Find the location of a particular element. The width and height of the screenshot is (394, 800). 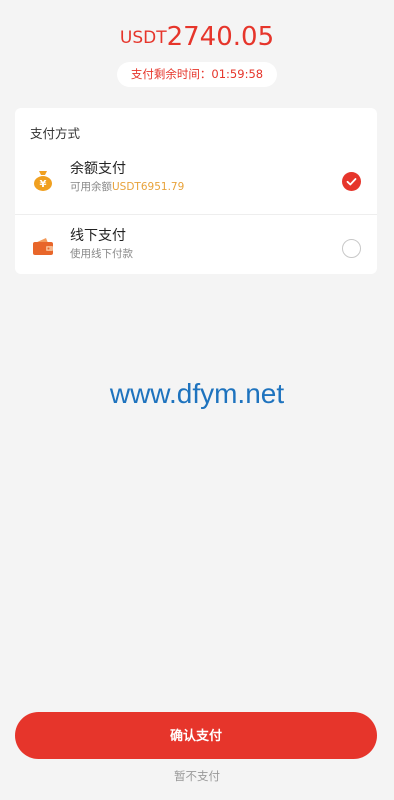

balance-option-title: 余额支付 is located at coordinates (98, 169).